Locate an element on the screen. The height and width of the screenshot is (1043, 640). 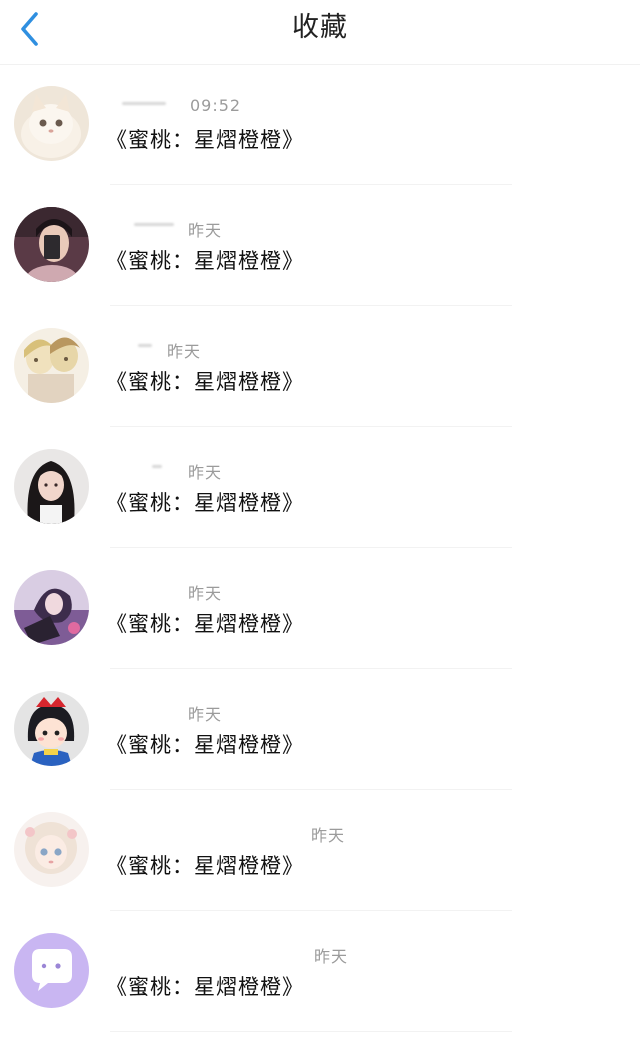
cartoon-girl-avatar is located at coordinates (51, 728).